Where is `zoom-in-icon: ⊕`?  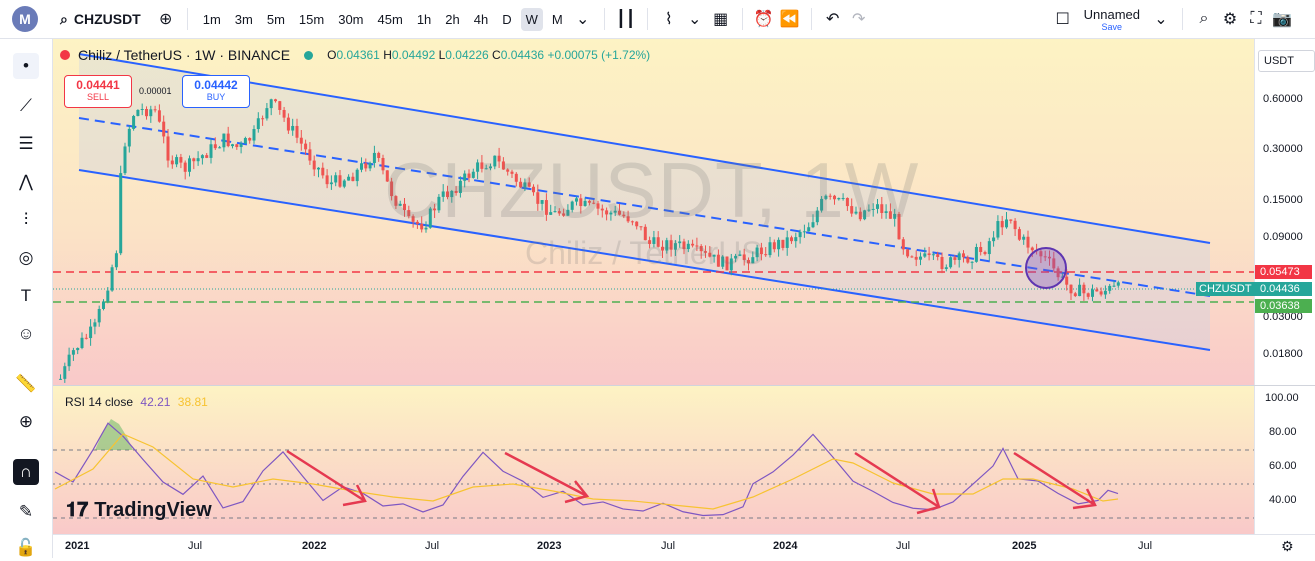
zoom-in-icon: ⊕ is located at coordinates (26, 422).